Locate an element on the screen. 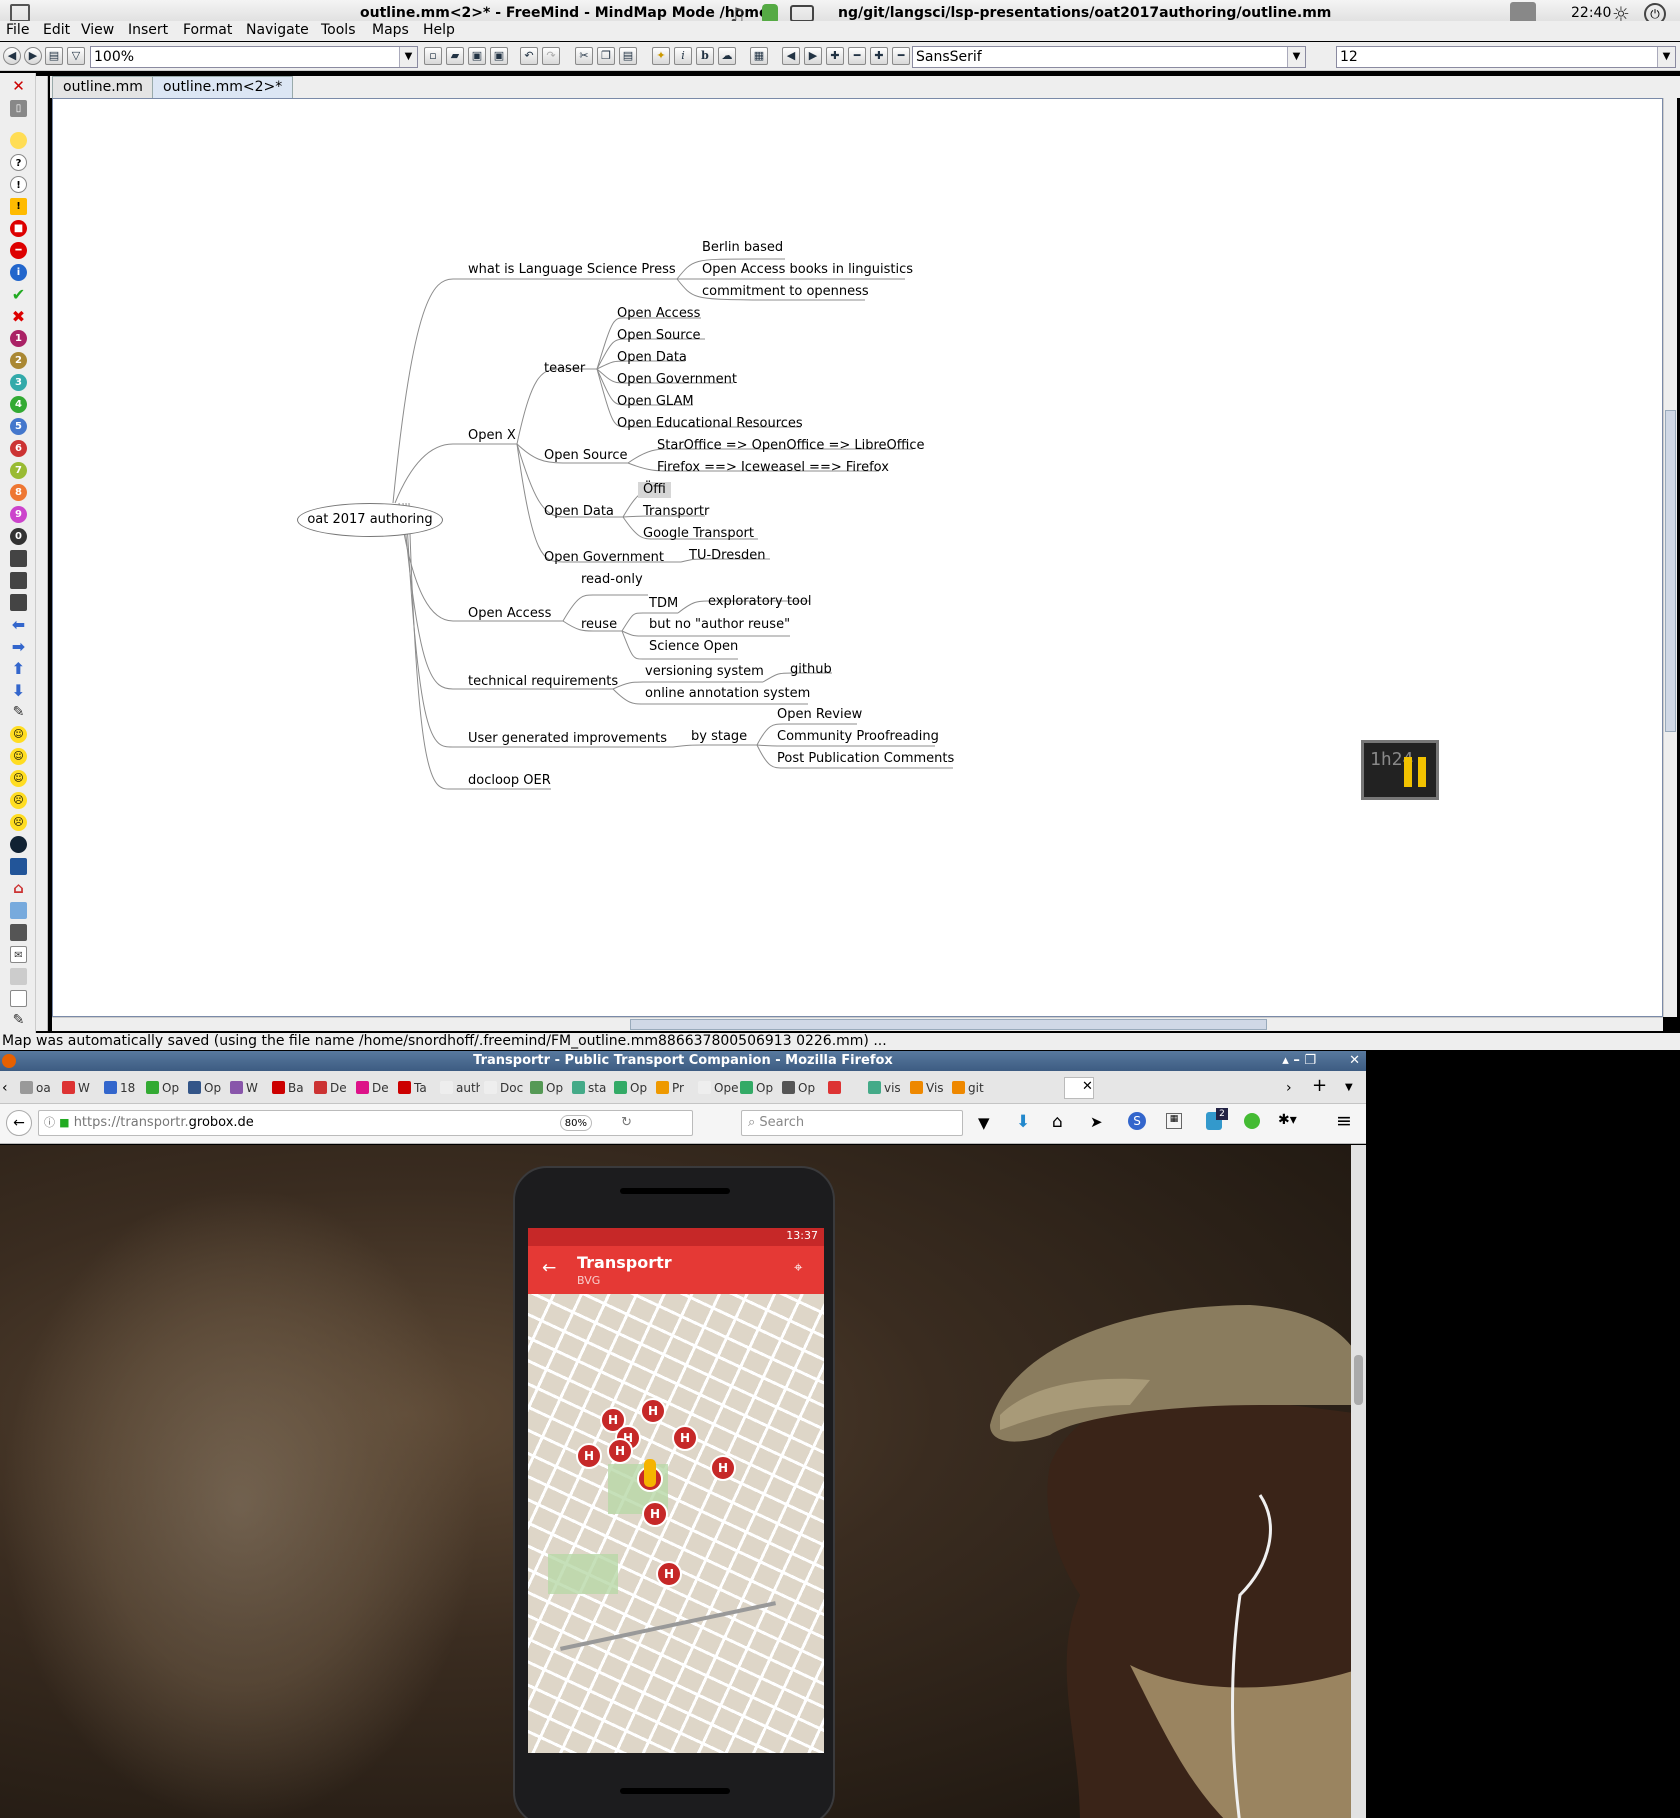 The width and height of the screenshot is (1680, 1818). font-family-select: SansSerif ▼ is located at coordinates (1109, 57).